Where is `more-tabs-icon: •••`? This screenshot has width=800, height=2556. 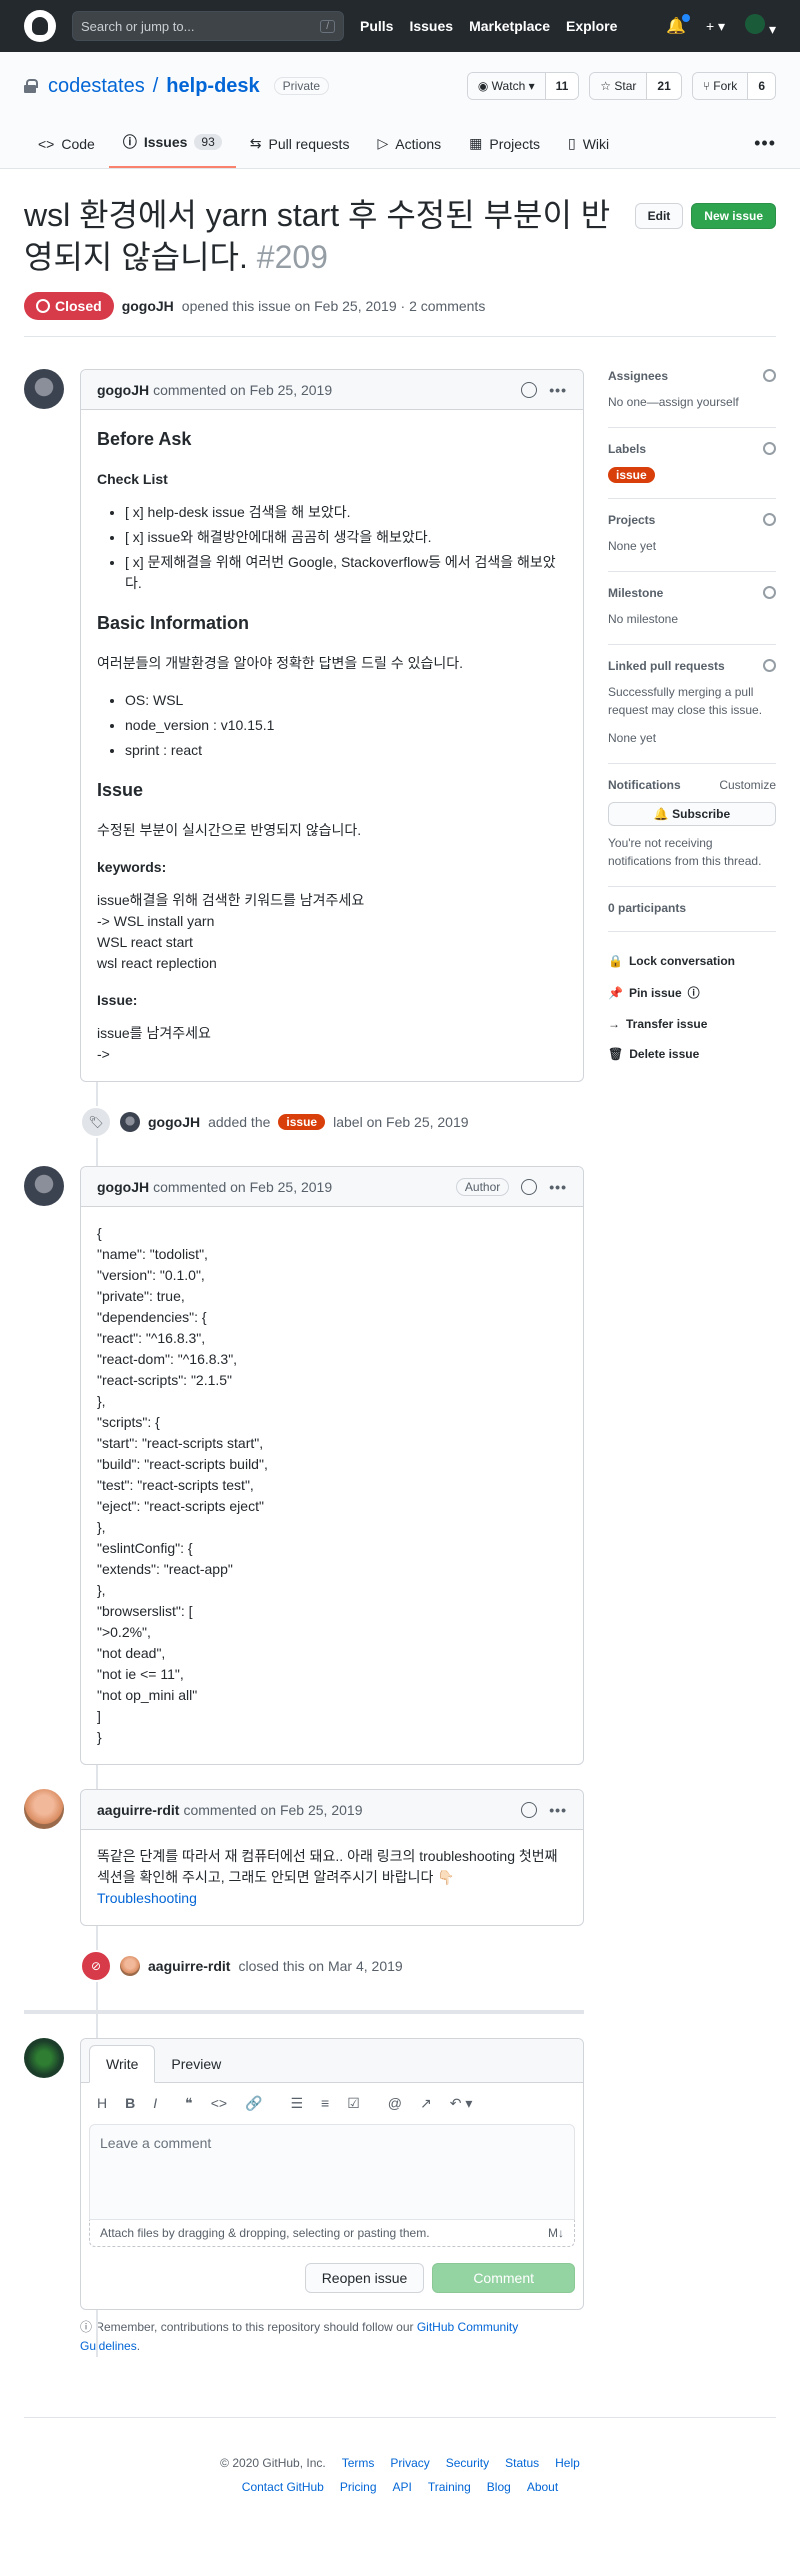 more-tabs-icon: ••• is located at coordinates (765, 150).